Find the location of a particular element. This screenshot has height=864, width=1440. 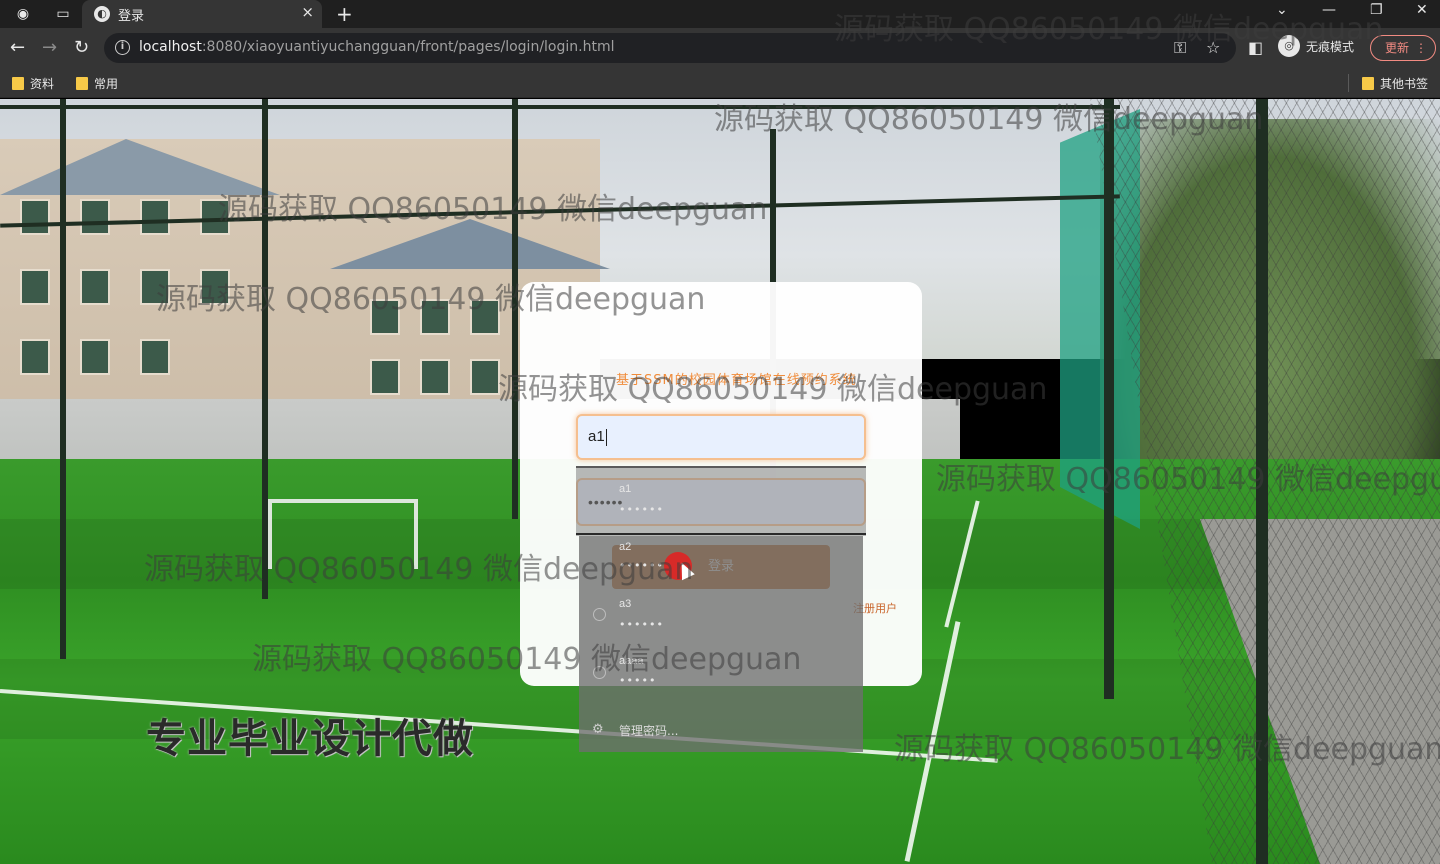

forward-button: → is located at coordinates (49, 48).